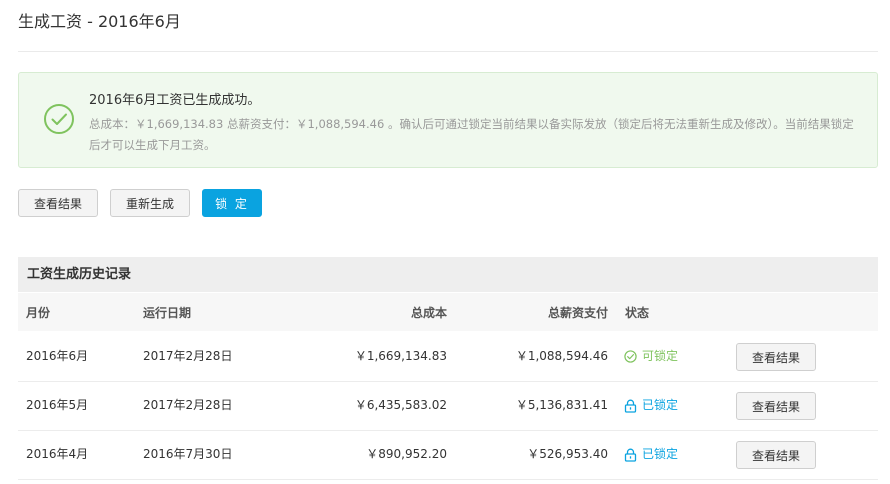 This screenshot has width=890, height=484. I want to click on cell-total-cost: ￥1,669,134.83, so click(400, 356).